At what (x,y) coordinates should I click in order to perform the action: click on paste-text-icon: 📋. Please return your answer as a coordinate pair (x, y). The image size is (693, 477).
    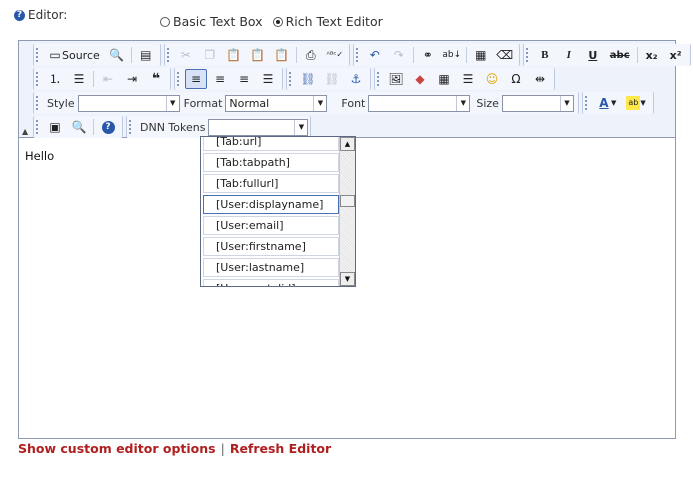
    Looking at the image, I should click on (258, 55).